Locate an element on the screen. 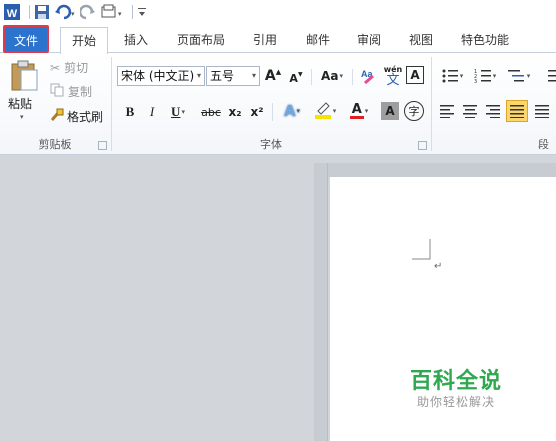 The height and width of the screenshot is (441, 556). align-center-icon is located at coordinates (470, 111).